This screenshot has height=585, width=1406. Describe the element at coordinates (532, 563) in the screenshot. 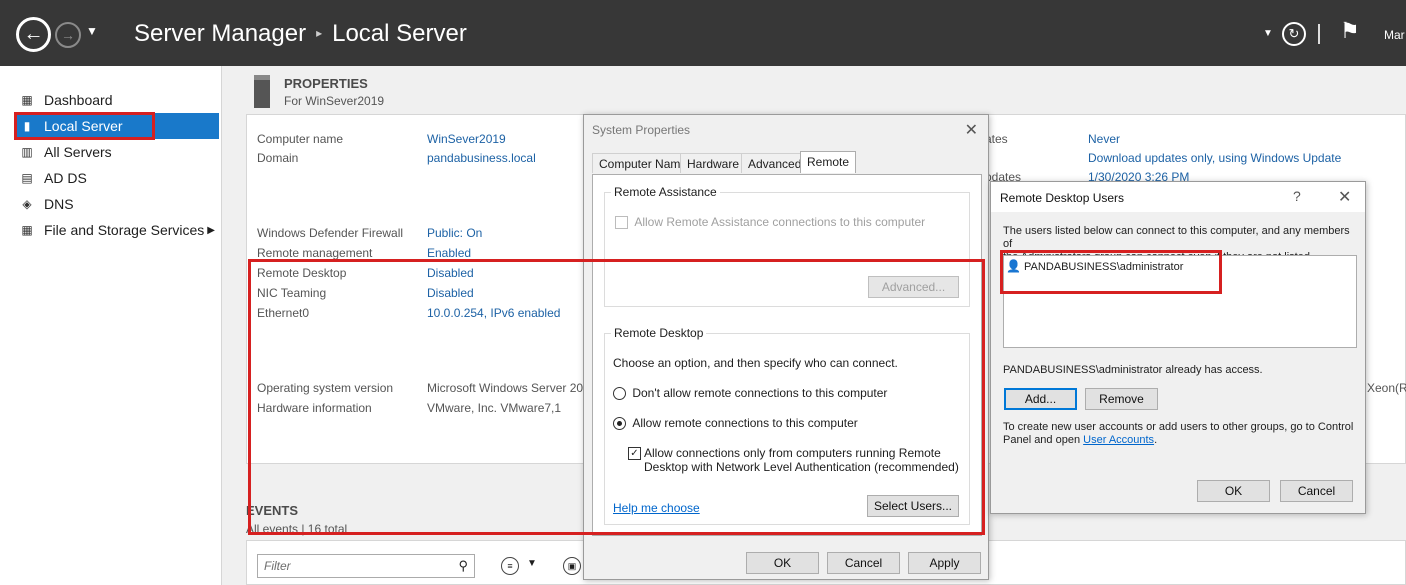

I see `chevron-down-icon: ▼` at that location.